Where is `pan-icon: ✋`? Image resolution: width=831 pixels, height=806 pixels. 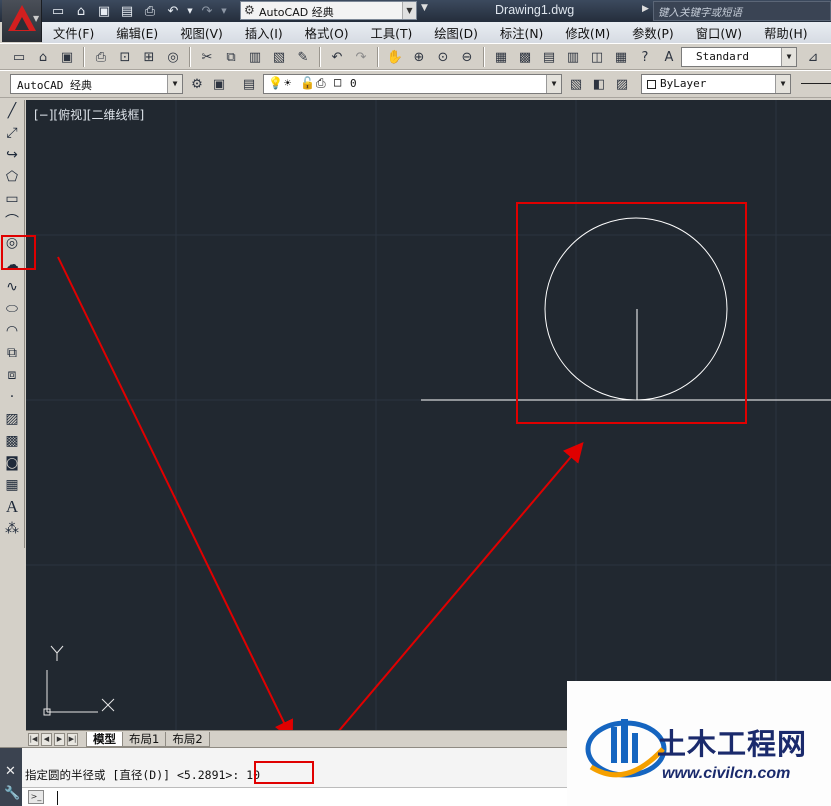 pan-icon: ✋ is located at coordinates (395, 57).